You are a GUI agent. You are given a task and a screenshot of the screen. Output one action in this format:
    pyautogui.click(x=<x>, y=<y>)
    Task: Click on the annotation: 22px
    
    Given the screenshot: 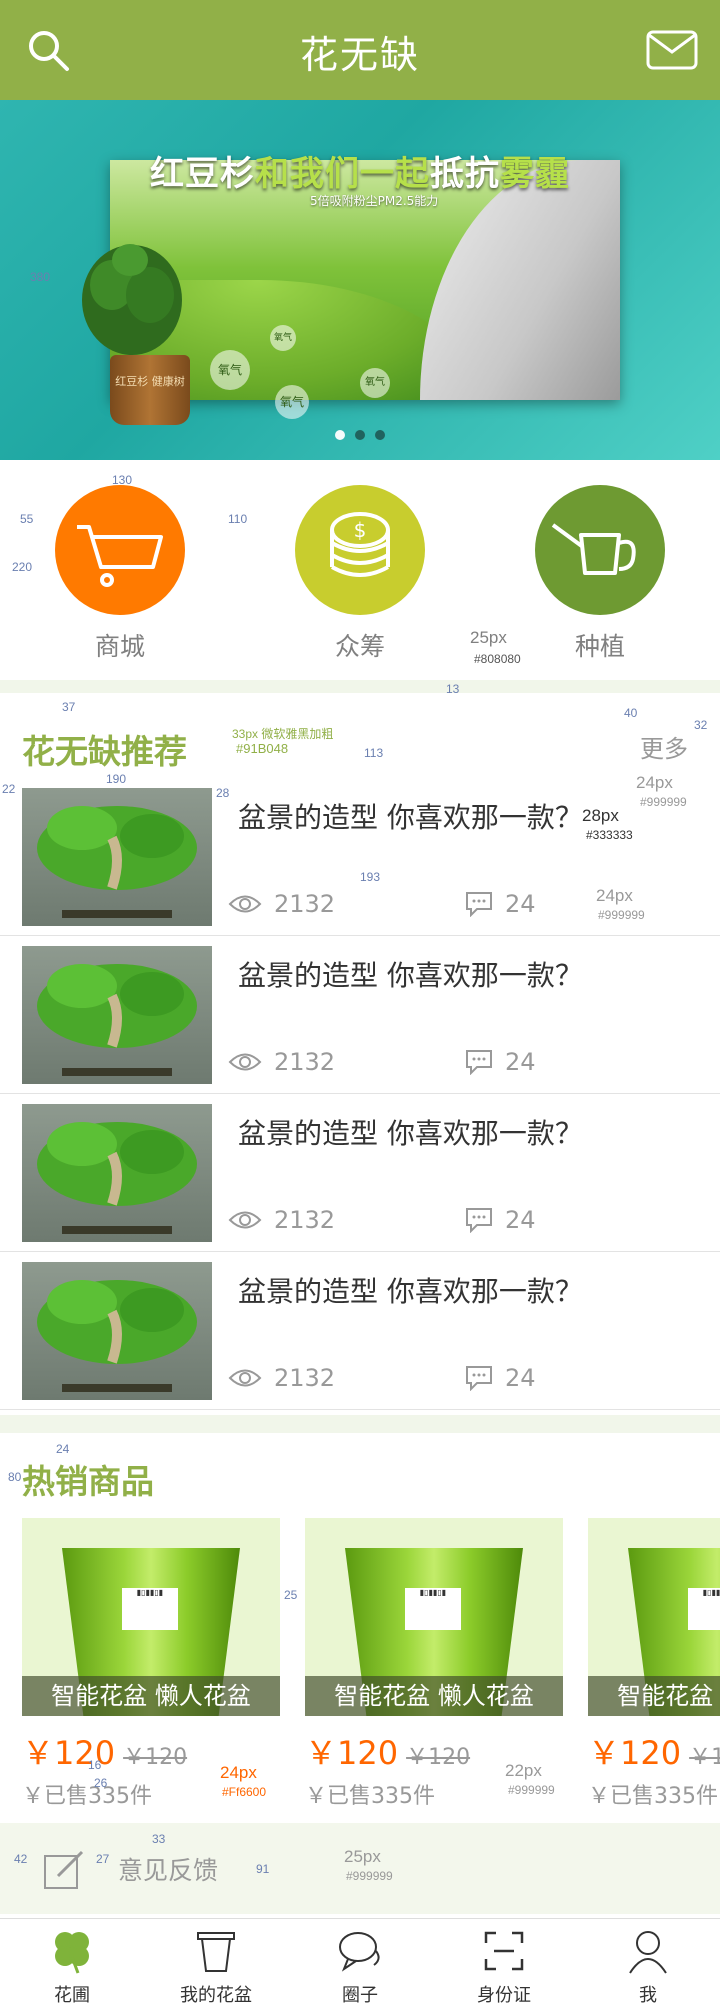 What is the action you would take?
    pyautogui.click(x=523, y=1770)
    